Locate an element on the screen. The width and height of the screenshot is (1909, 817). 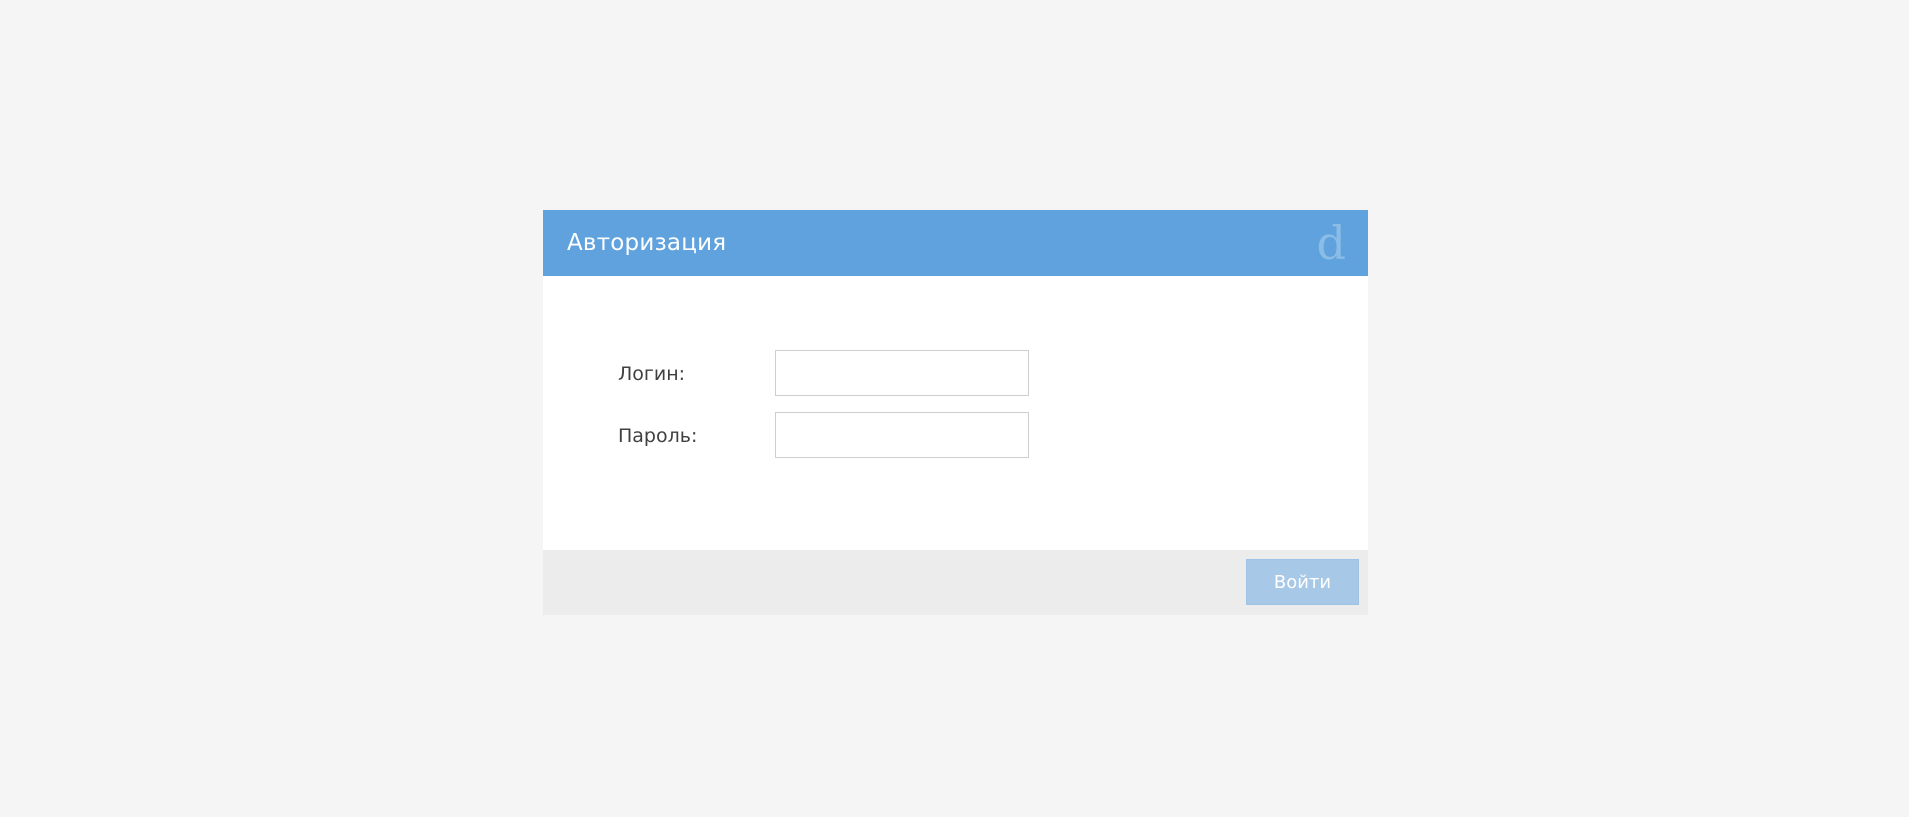
password-input is located at coordinates (902, 435).